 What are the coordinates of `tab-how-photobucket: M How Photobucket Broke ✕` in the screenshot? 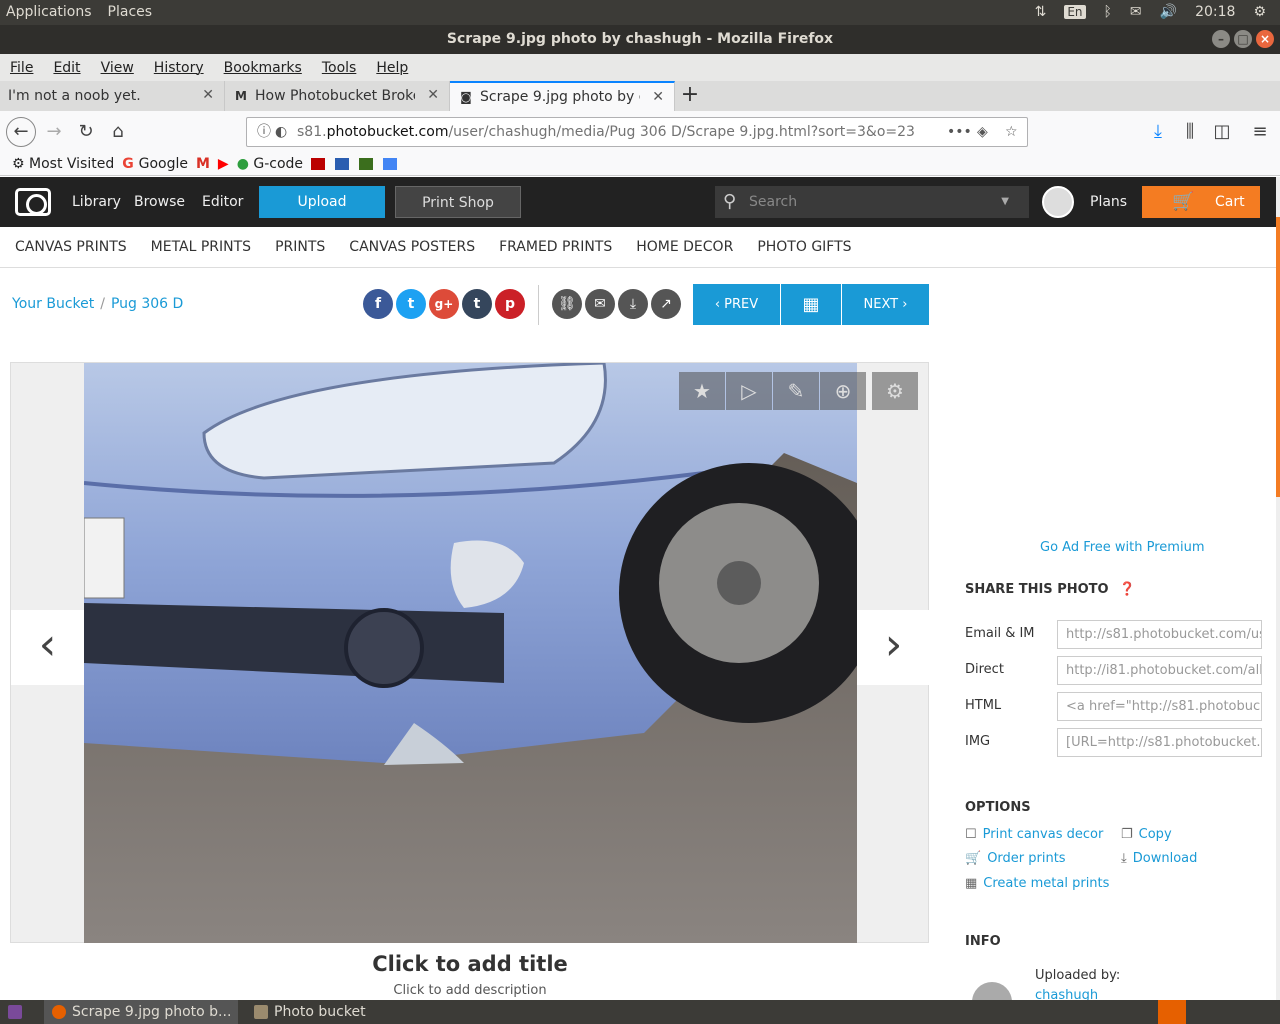 It's located at (337, 96).